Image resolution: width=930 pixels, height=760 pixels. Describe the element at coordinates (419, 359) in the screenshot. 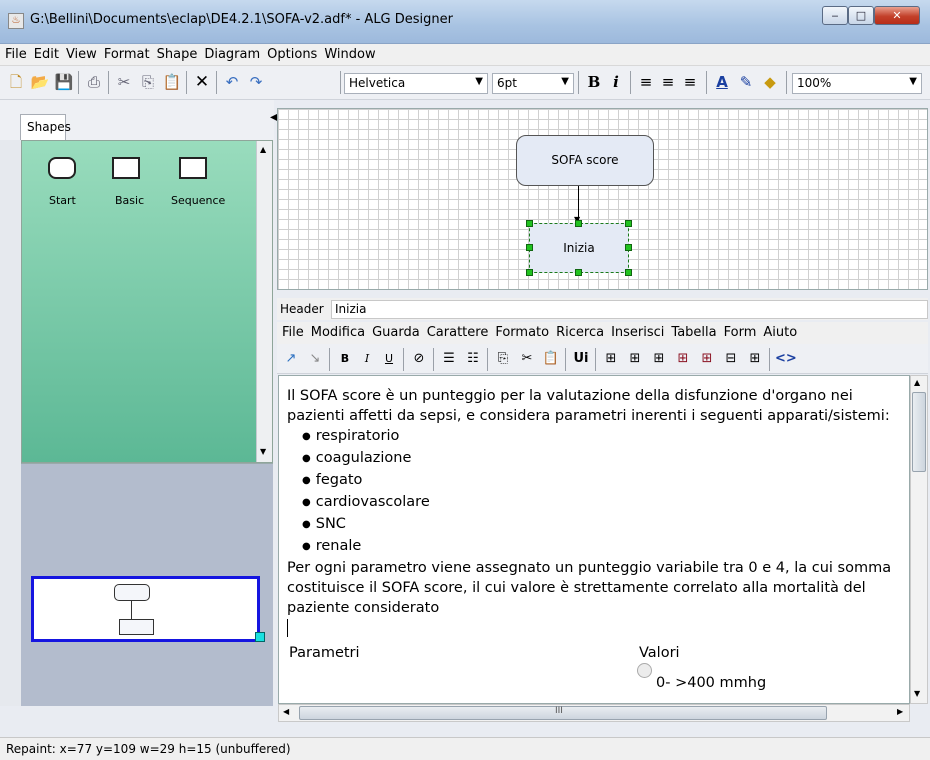

I see `link-icon: ⊘` at that location.